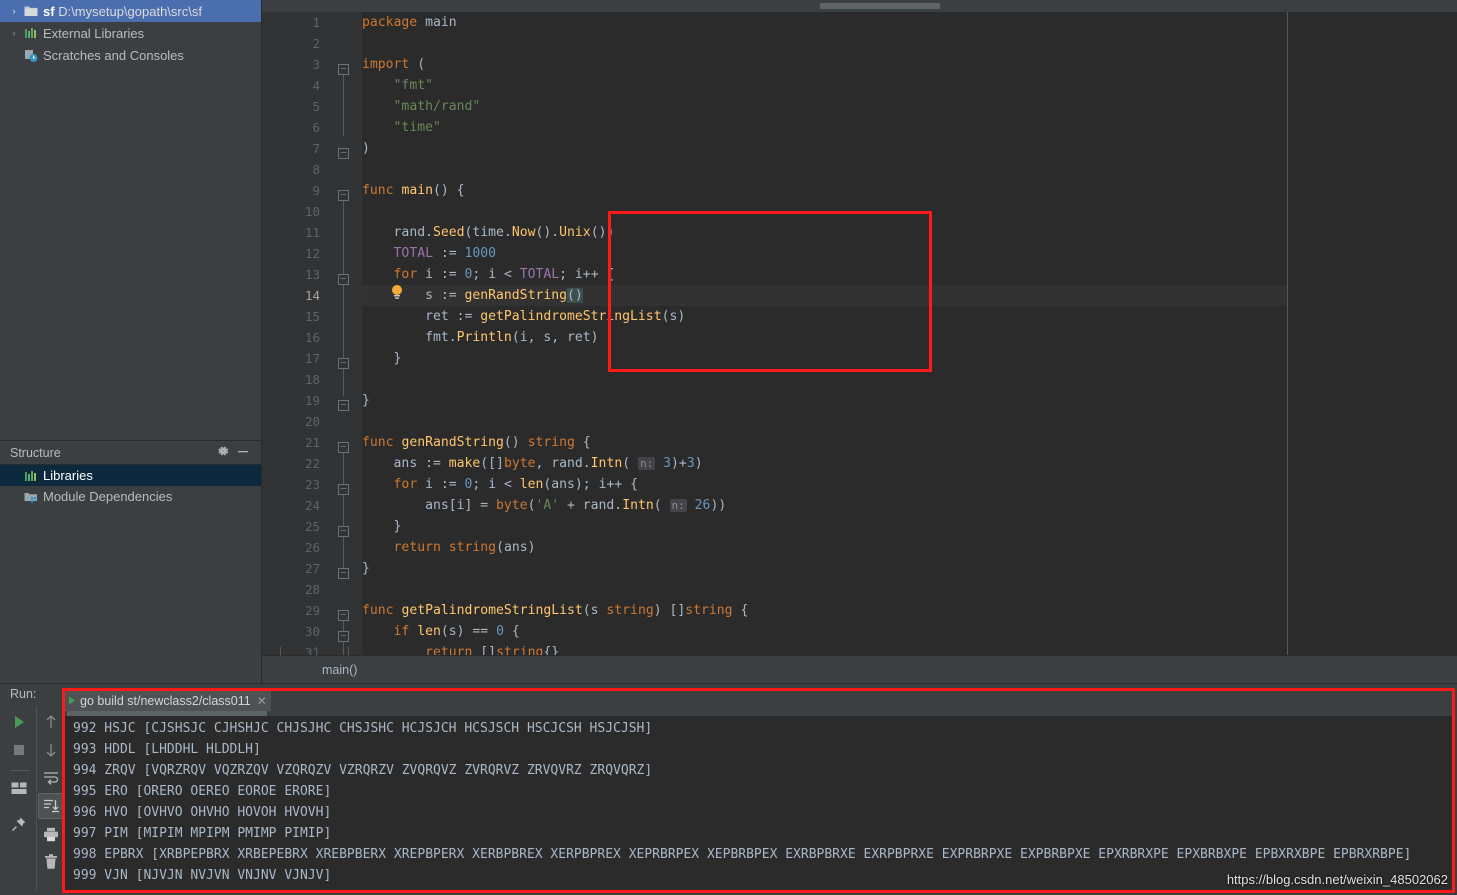  Describe the element at coordinates (296, 22) in the screenshot. I see `line-number: 1` at that location.